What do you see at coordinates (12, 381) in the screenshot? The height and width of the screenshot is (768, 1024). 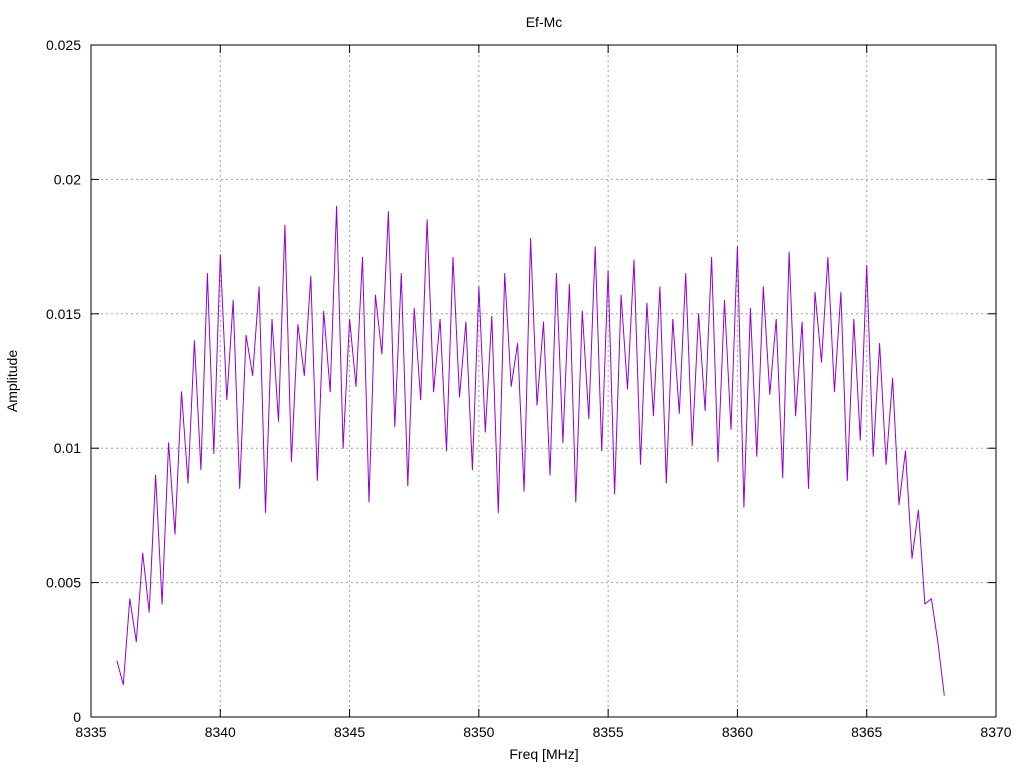 I see `y-axis-title: Amplitude` at bounding box center [12, 381].